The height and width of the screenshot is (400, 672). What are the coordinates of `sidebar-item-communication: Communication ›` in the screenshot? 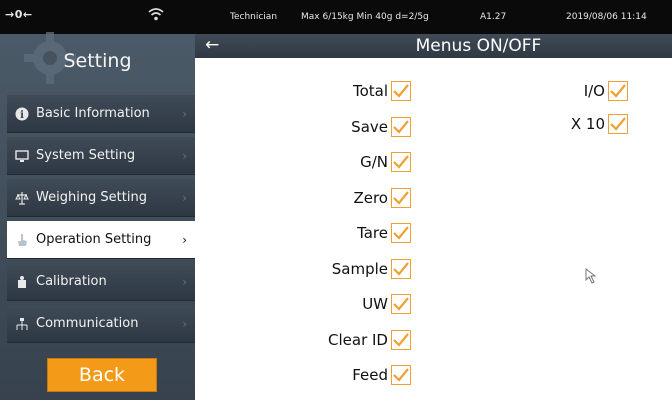 It's located at (101, 324).